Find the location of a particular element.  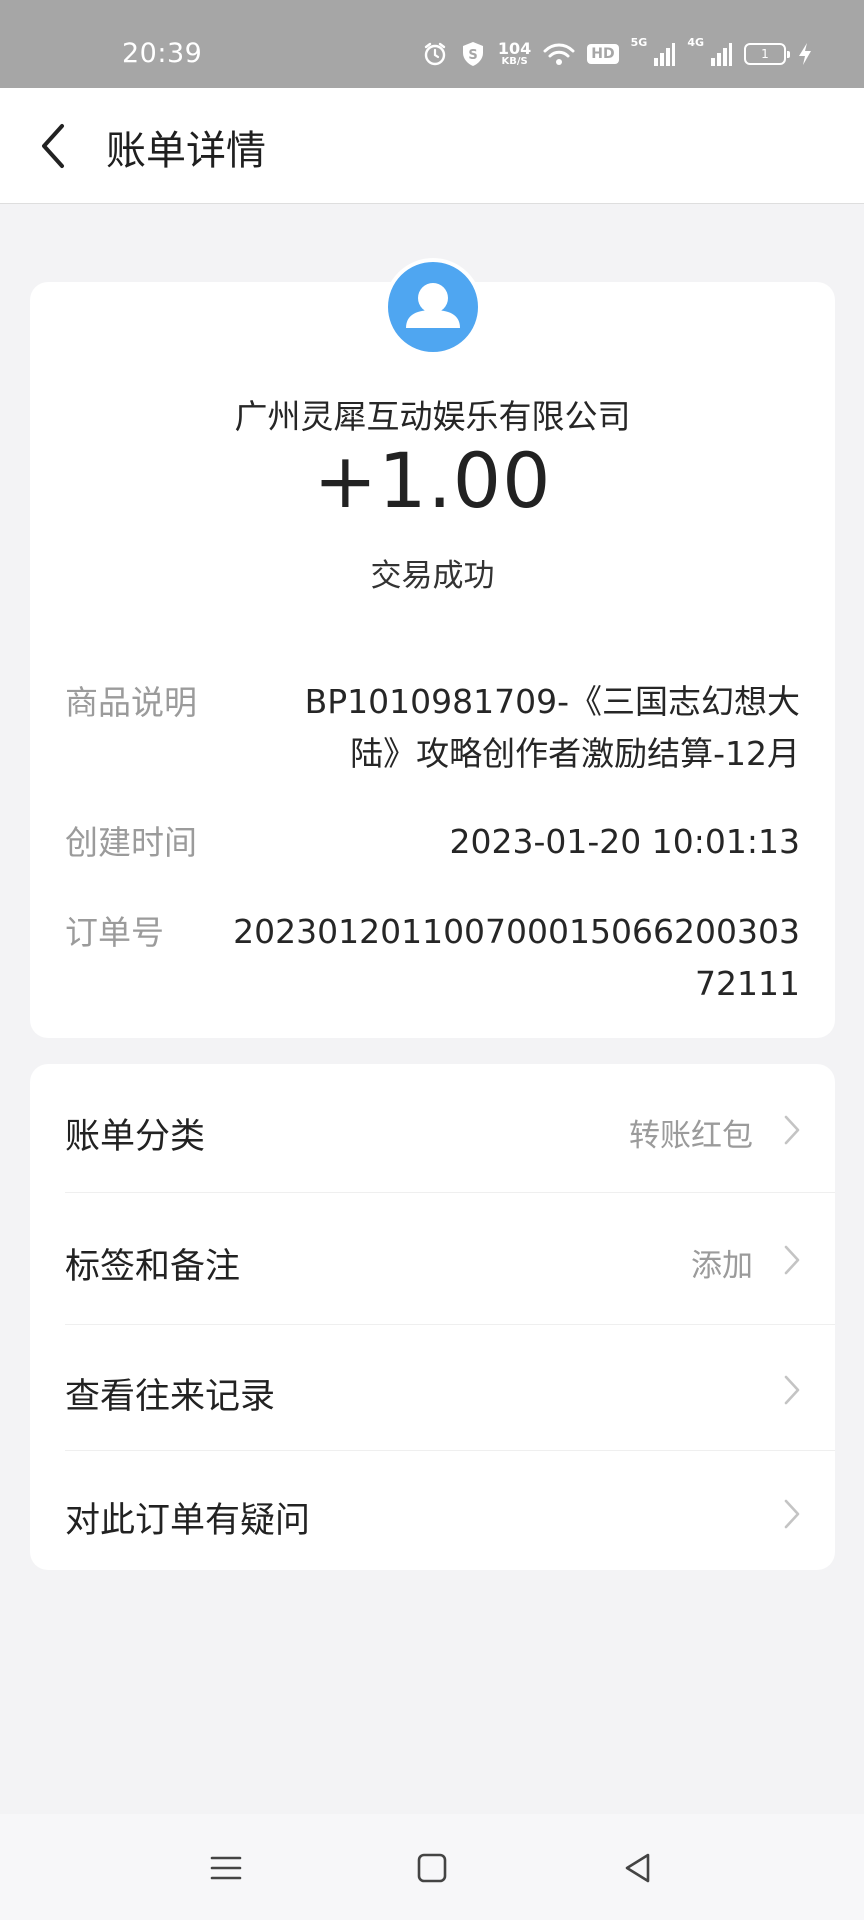

order-number-value: 20230120110070001506620030372111 is located at coordinates (516, 957).